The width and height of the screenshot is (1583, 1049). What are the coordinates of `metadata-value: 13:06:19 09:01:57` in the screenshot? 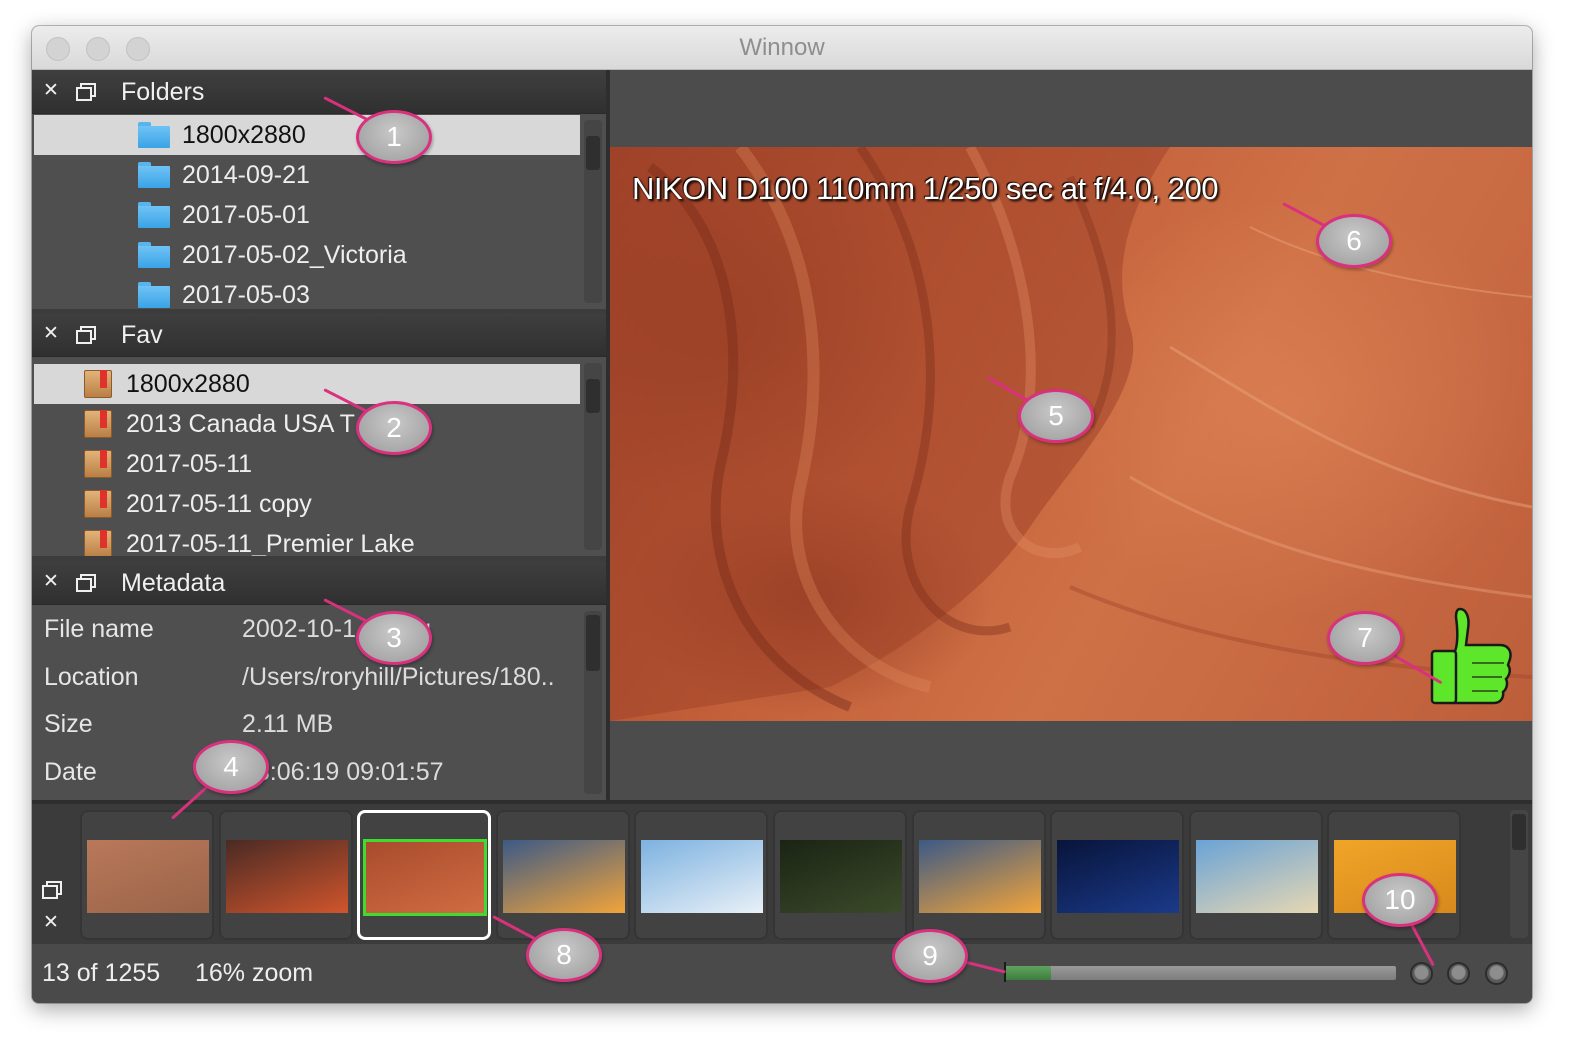 It's located at (343, 772).